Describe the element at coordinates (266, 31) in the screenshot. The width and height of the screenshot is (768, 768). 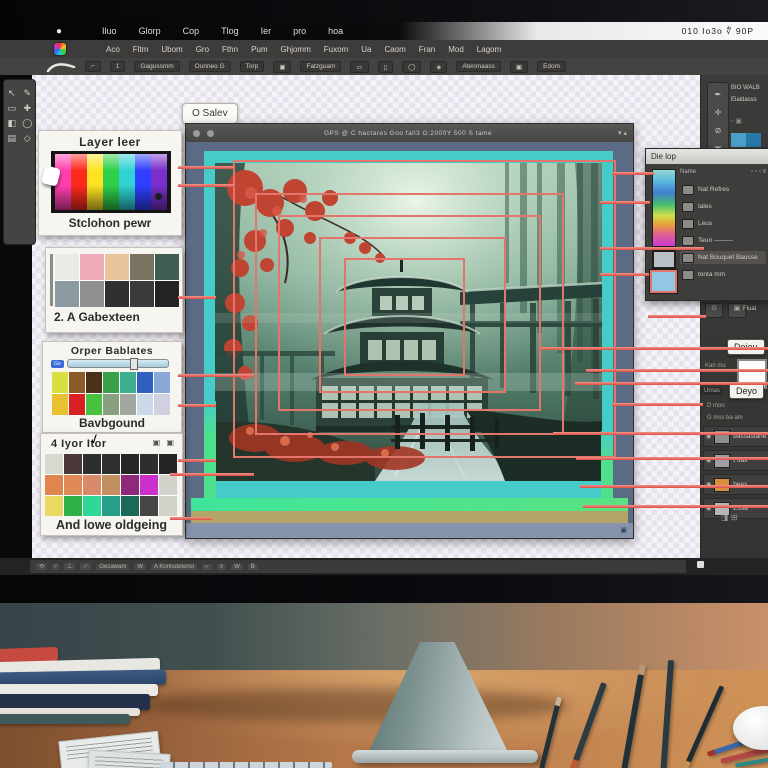
I see `mac-menu-item: Ier` at that location.